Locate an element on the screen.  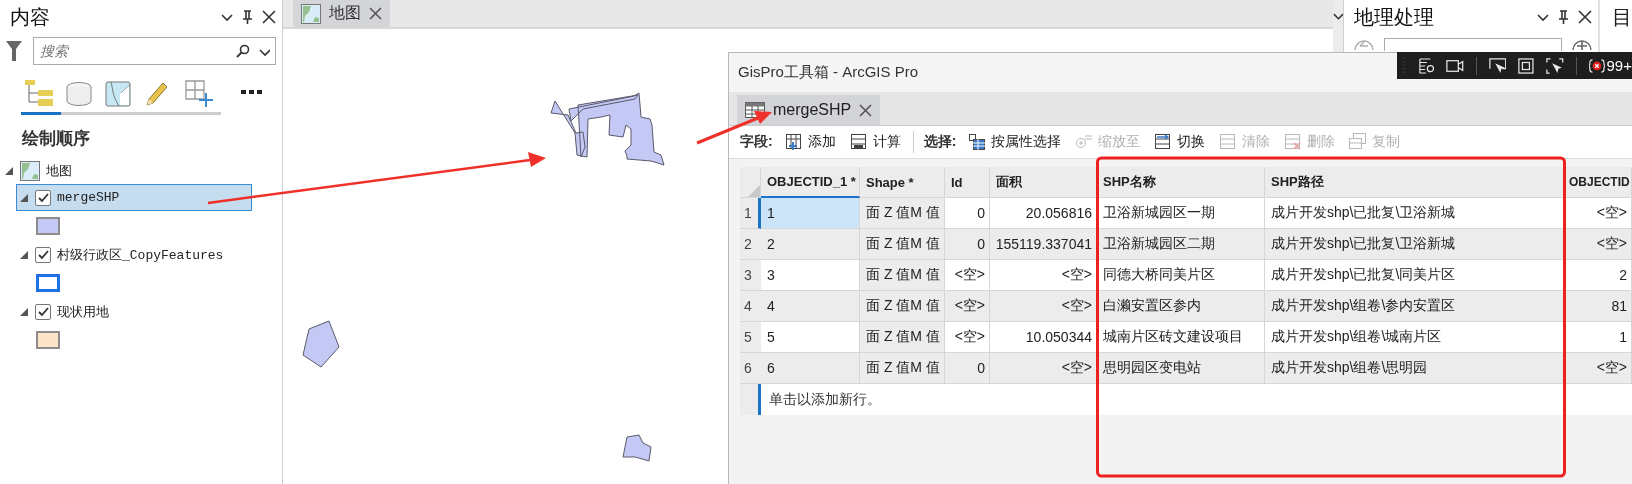
column-header: 面积 is located at coordinates (1043, 182).